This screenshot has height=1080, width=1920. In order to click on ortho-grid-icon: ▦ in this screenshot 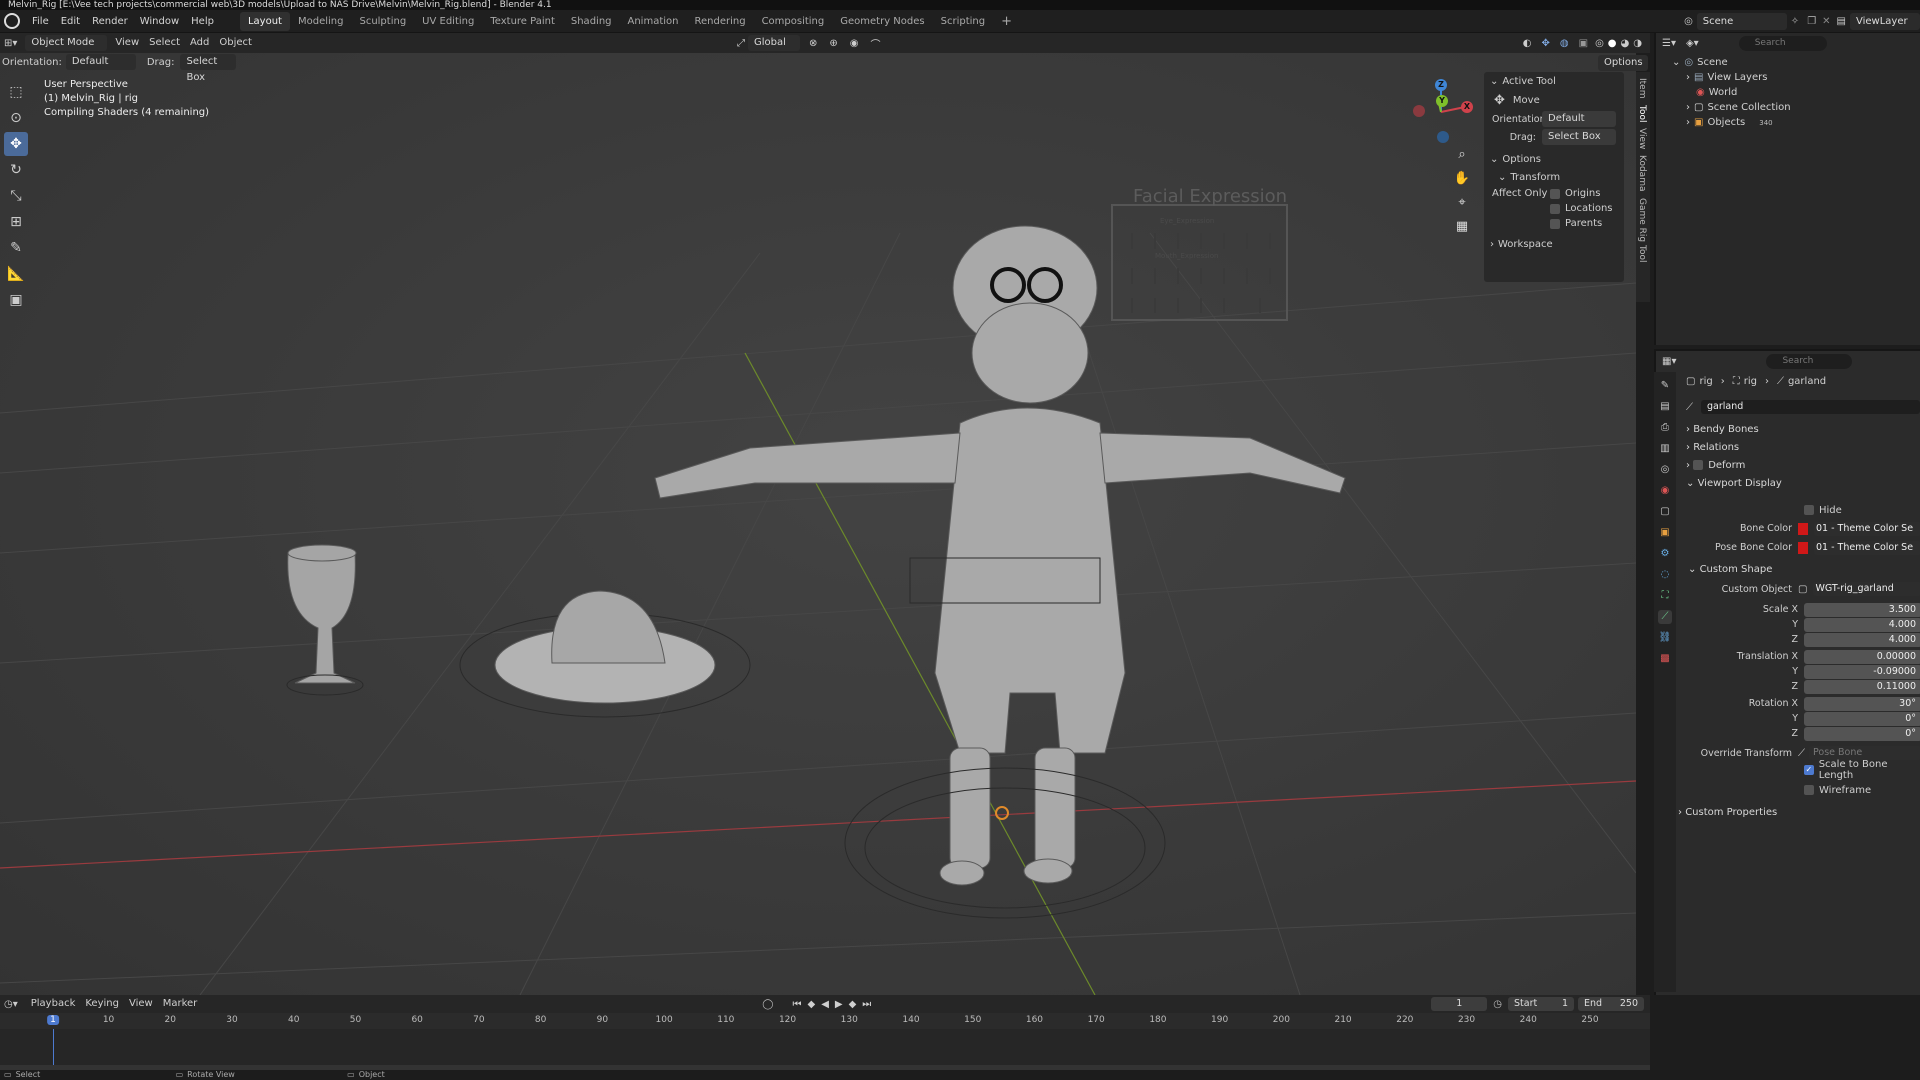, I will do `click(1462, 227)`.